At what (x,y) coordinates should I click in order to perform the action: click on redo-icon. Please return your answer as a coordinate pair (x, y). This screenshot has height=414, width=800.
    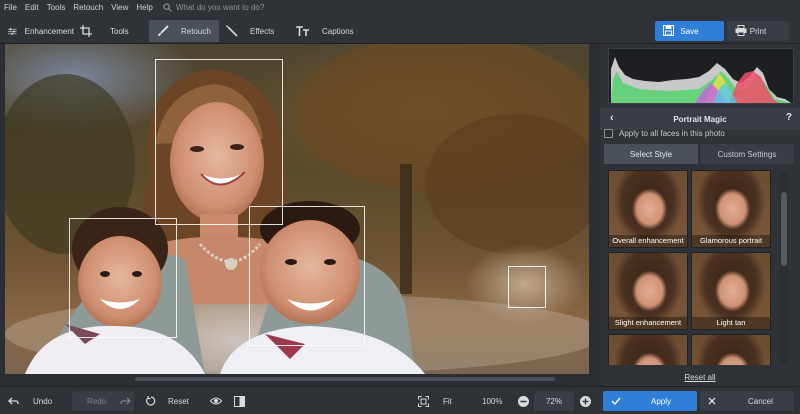
    Looking at the image, I should click on (126, 400).